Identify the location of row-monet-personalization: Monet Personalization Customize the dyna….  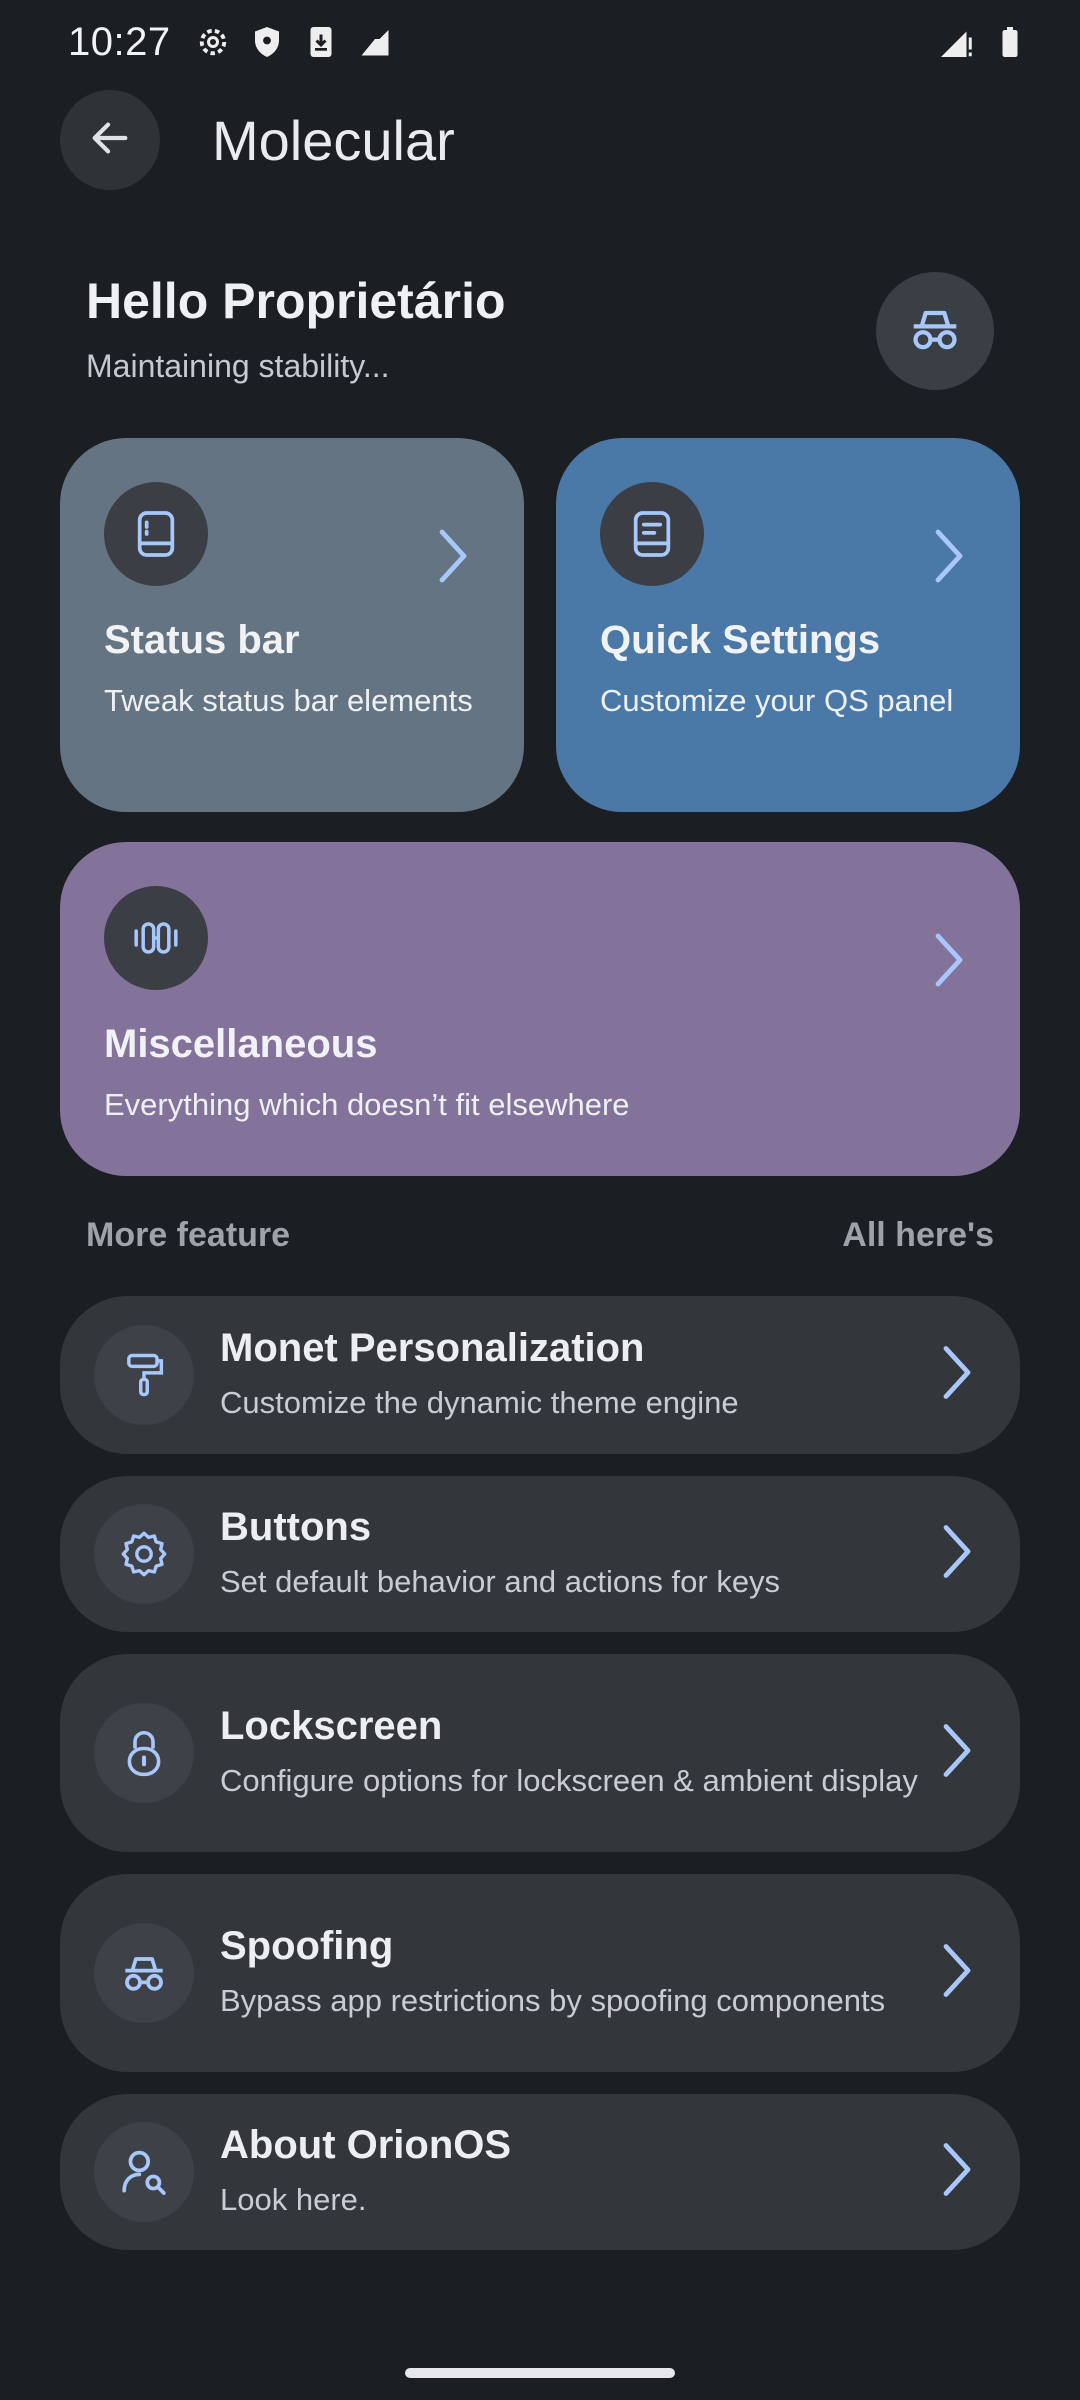
(540, 1375).